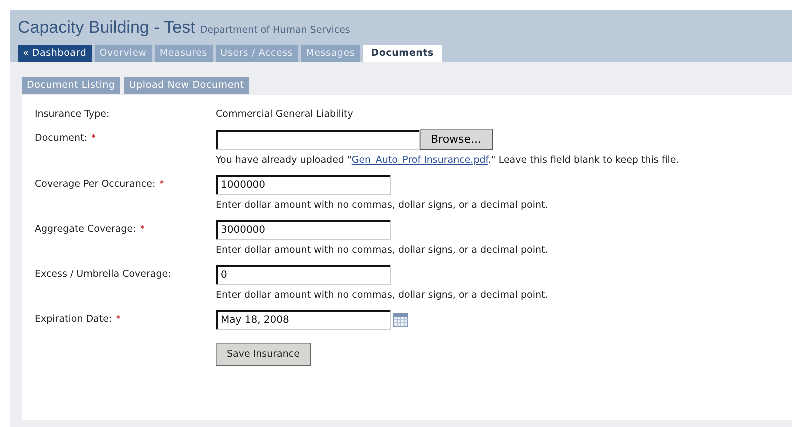 This screenshot has height=427, width=792. Describe the element at coordinates (61, 139) in the screenshot. I see `field-label: Document:` at that location.